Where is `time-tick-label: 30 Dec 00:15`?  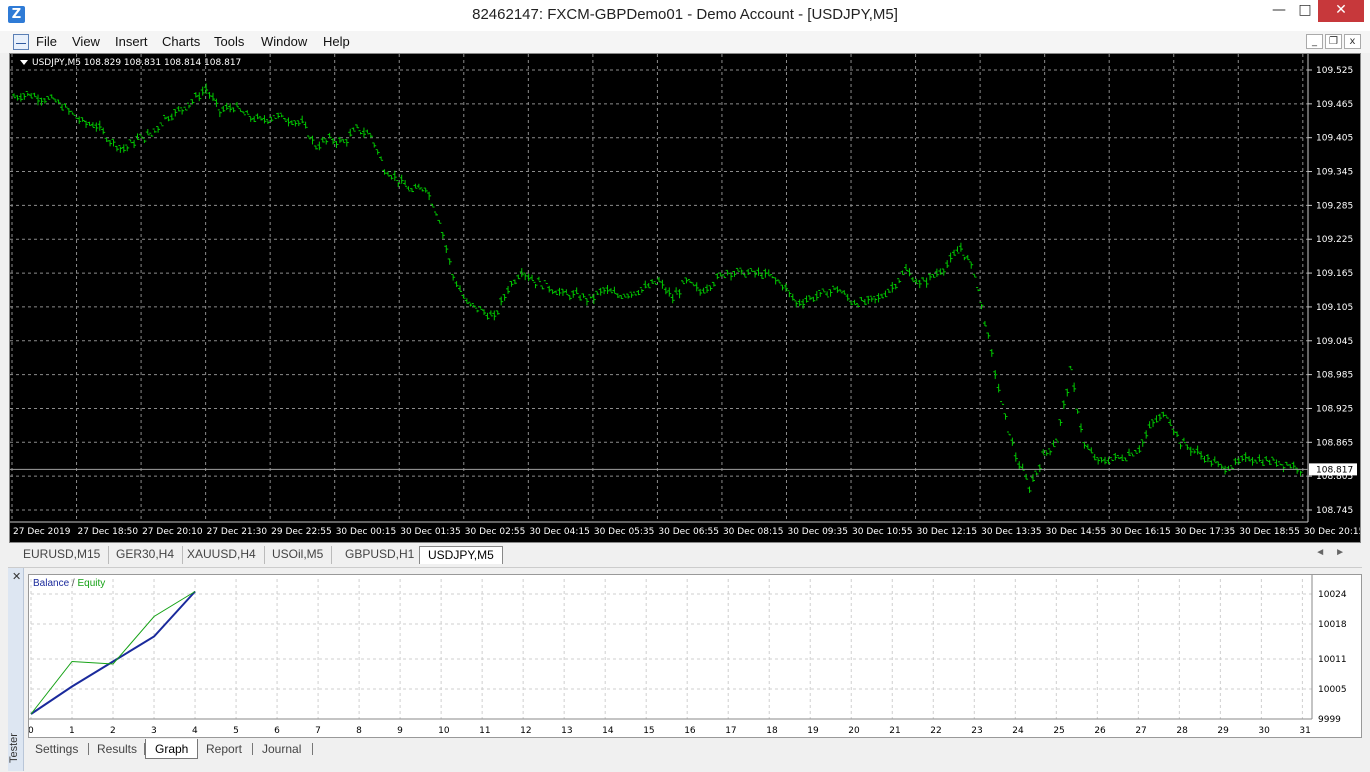
time-tick-label: 30 Dec 00:15 is located at coordinates (366, 532).